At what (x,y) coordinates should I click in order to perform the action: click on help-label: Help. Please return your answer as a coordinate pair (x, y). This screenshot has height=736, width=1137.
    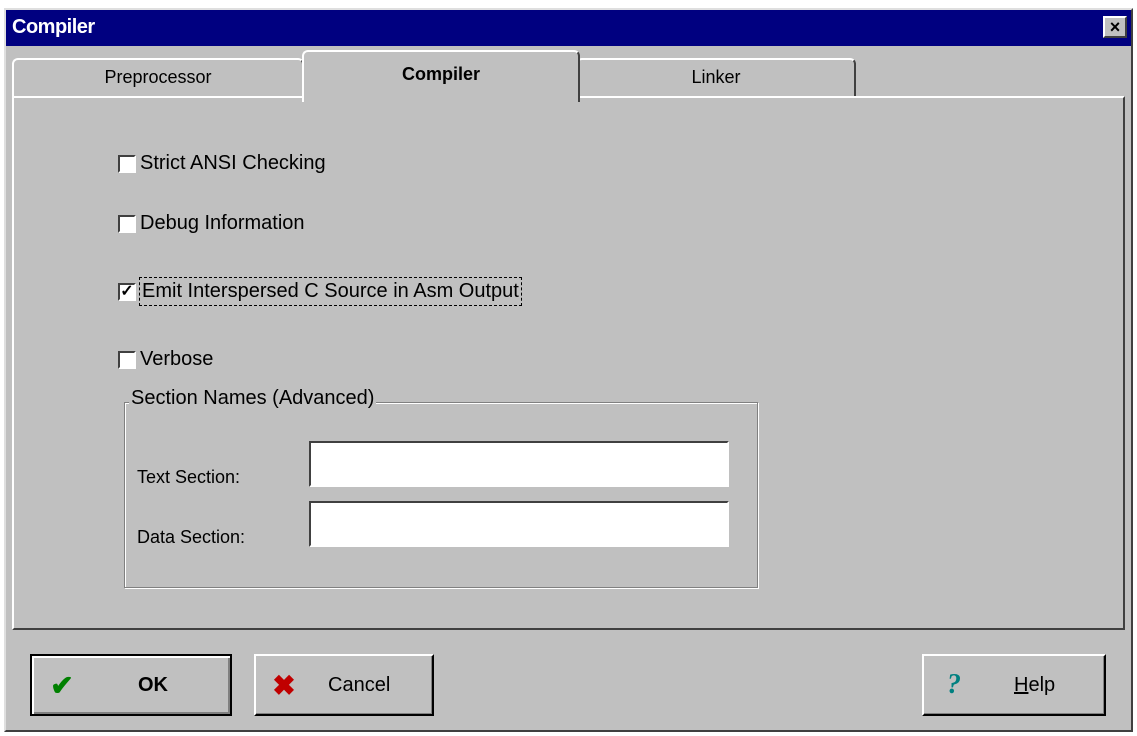
    Looking at the image, I should click on (1034, 685).